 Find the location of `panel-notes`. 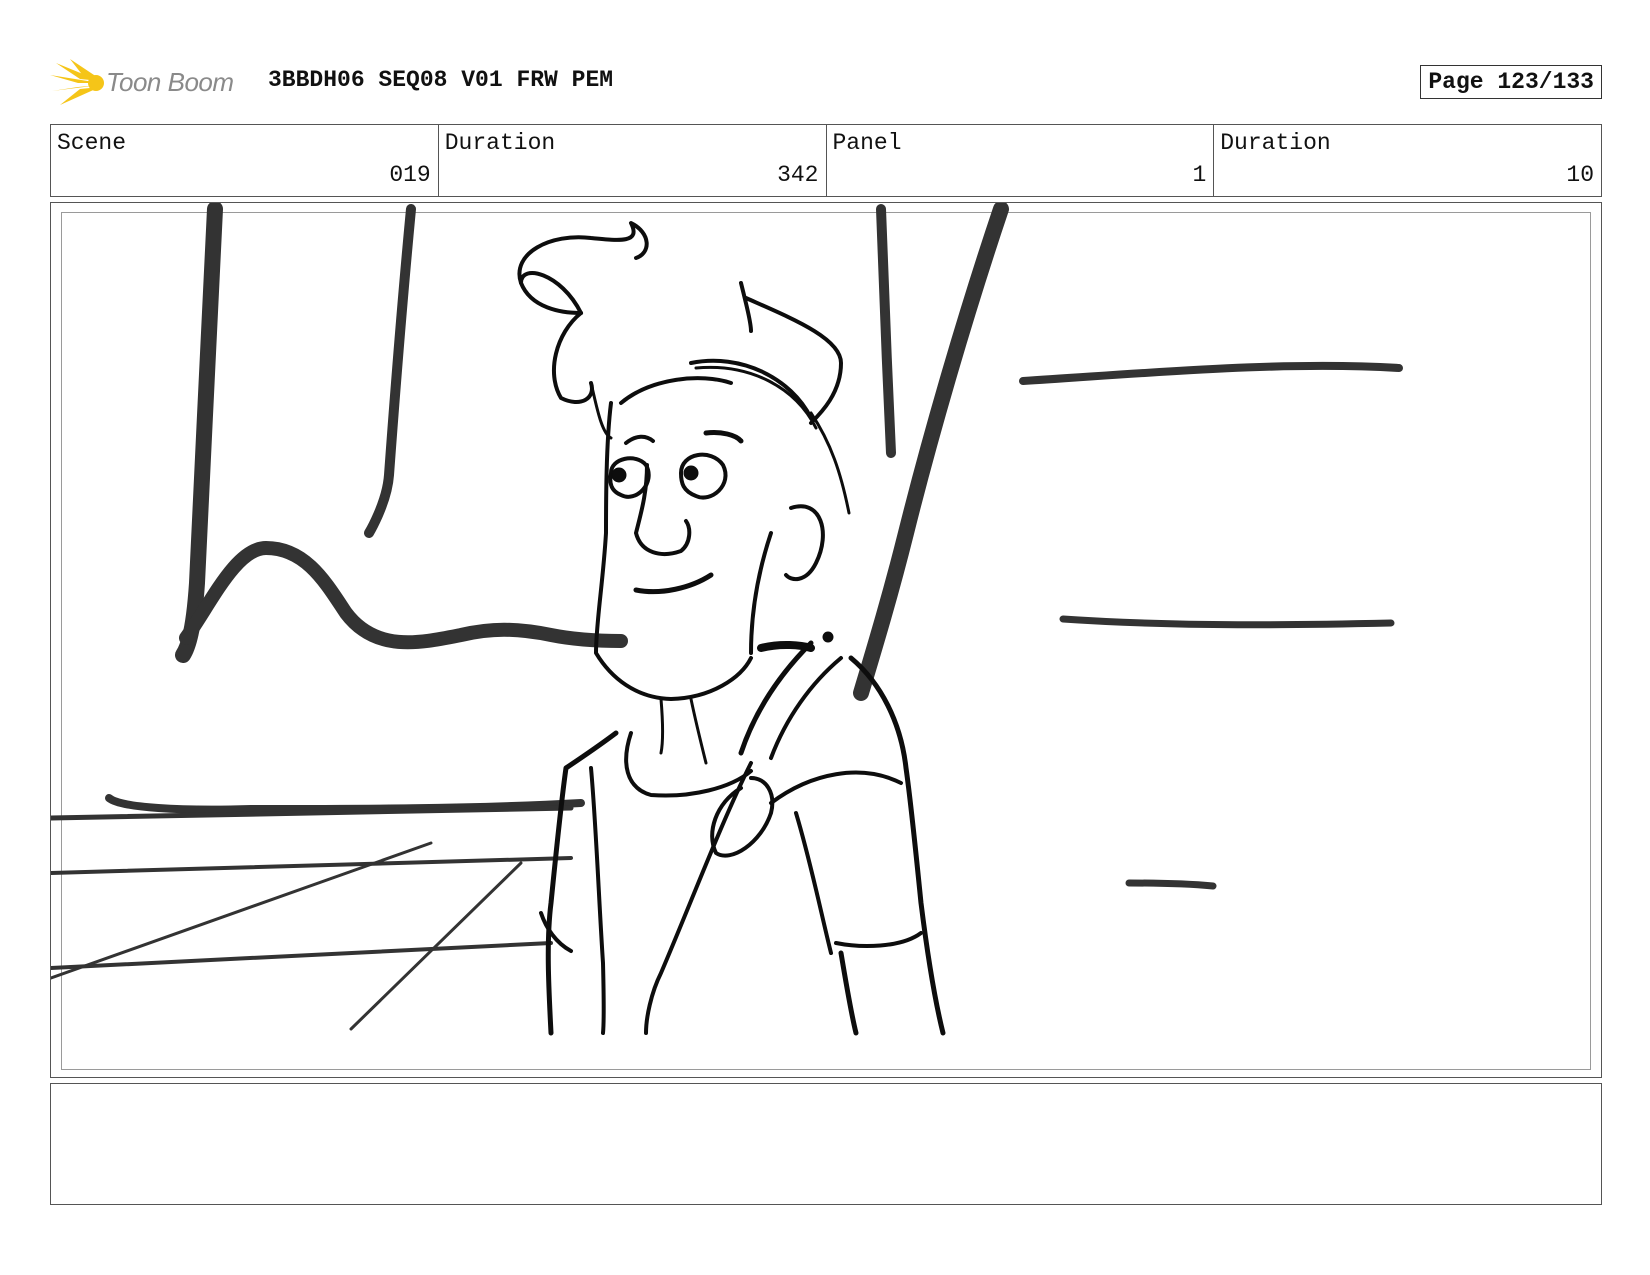

panel-notes is located at coordinates (826, 1144).